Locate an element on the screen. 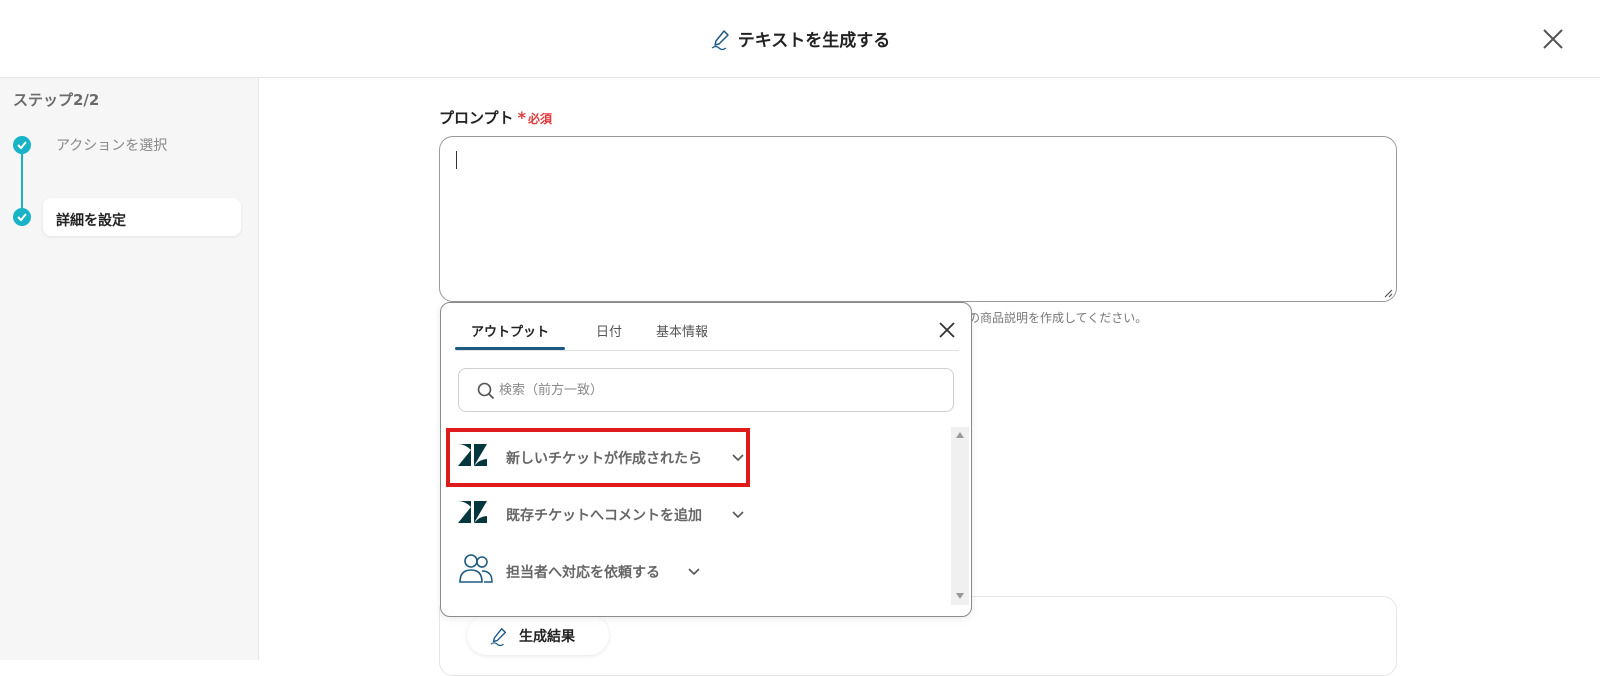 The width and height of the screenshot is (1600, 676). modal-title-wrap: テキストを生成する is located at coordinates (800, 40).